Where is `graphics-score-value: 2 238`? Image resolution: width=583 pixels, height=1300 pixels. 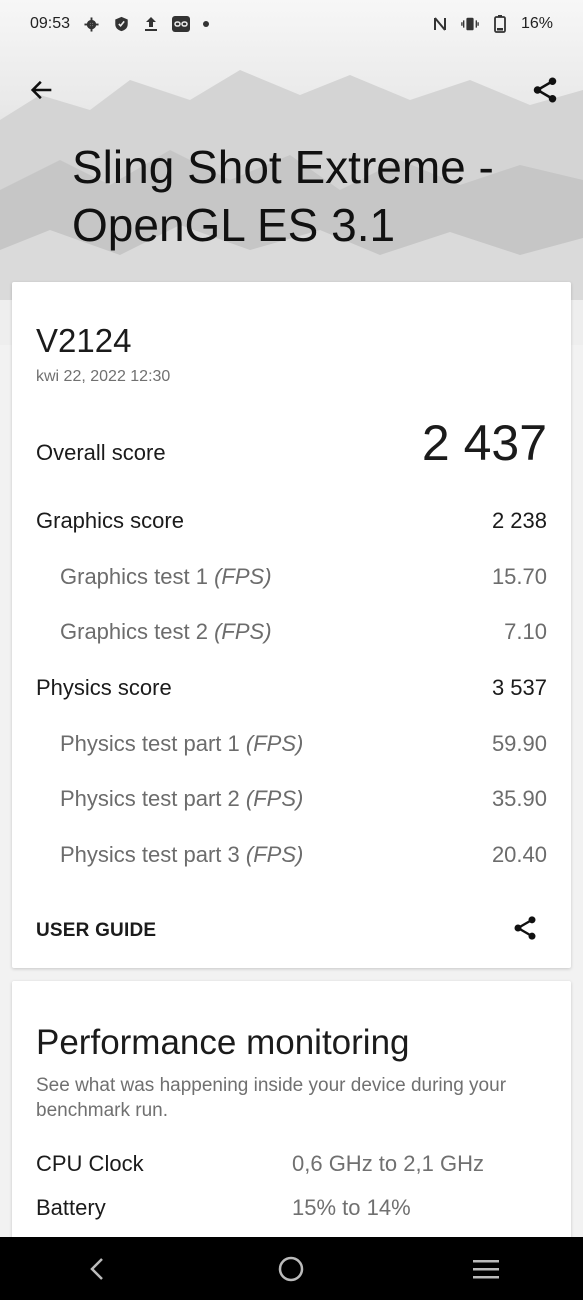 graphics-score-value: 2 238 is located at coordinates (519, 520).